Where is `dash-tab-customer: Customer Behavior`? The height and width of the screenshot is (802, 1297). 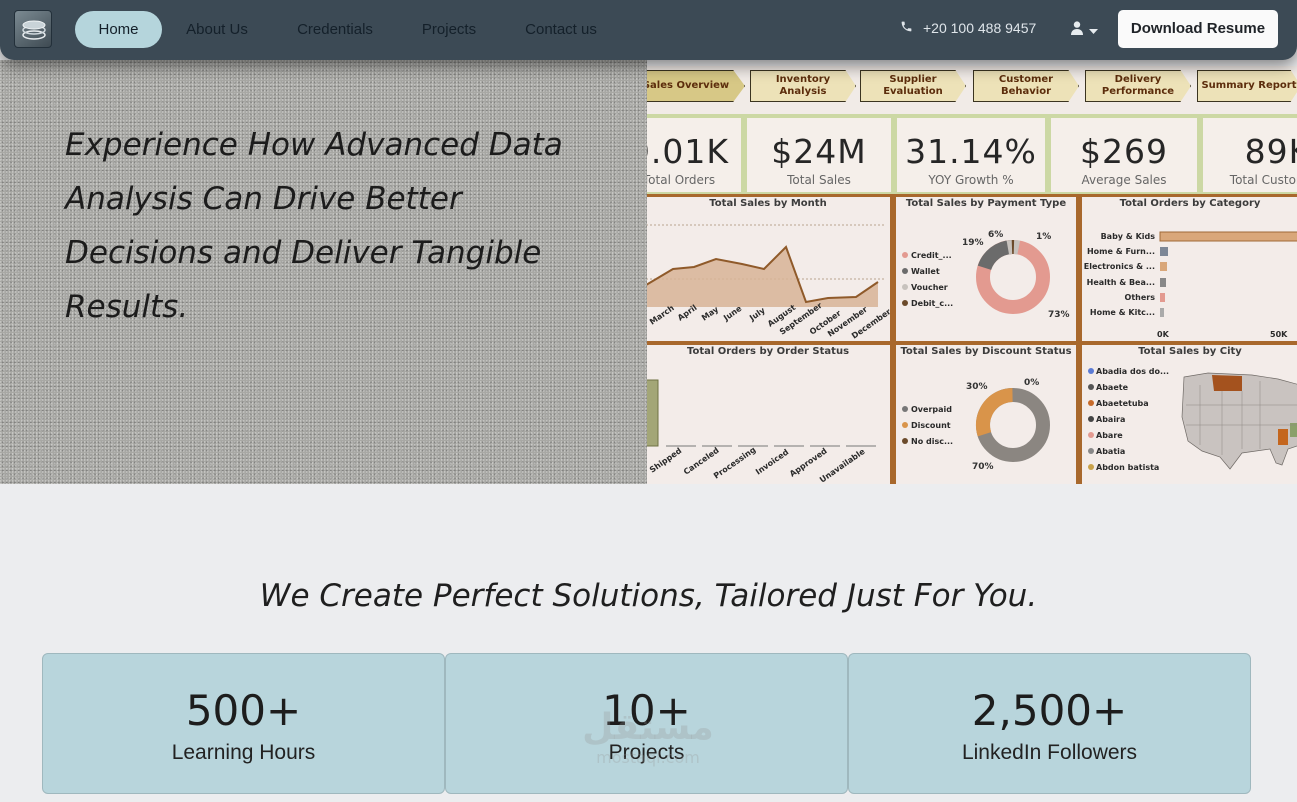
dash-tab-customer: Customer Behavior is located at coordinates (1026, 86).